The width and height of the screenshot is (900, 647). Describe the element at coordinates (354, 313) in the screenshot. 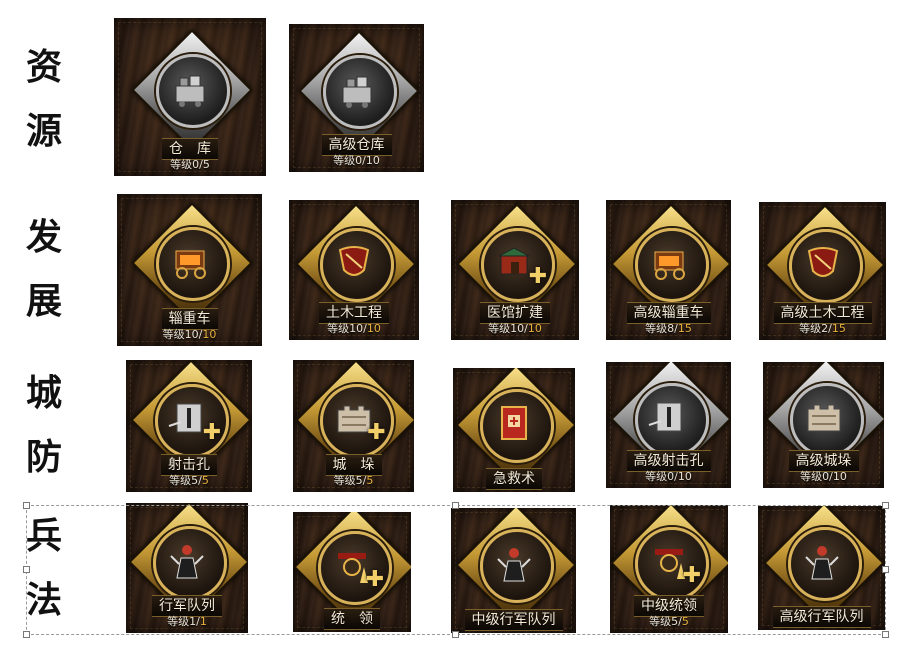

I see `tile-name: 土木工程` at that location.